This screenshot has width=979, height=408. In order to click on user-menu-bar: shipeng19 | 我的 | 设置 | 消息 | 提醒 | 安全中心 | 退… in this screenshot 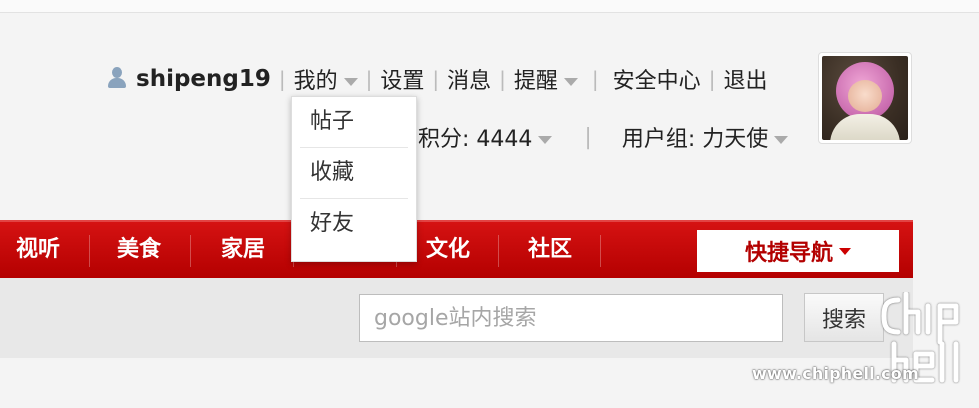, I will do `click(436, 79)`.